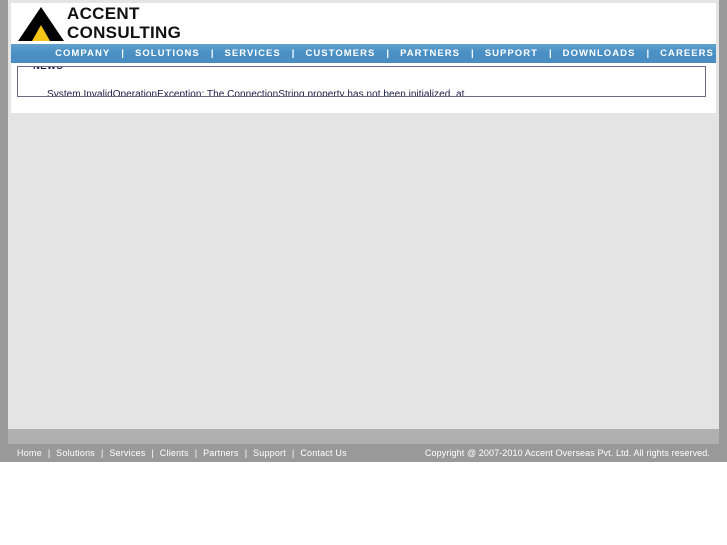  I want to click on footer-link-home: Home, so click(29, 453).